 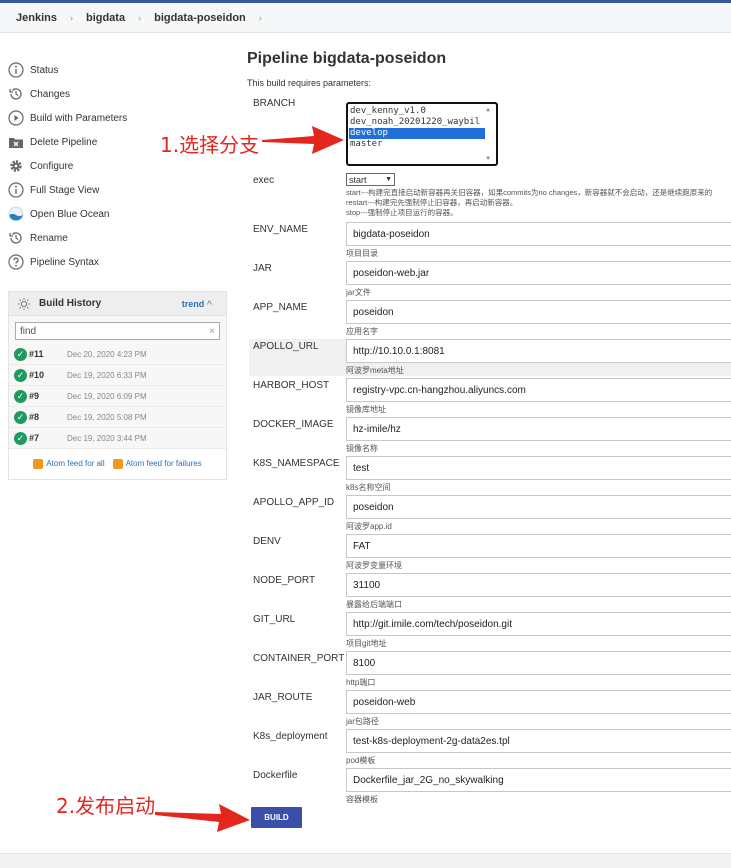 I want to click on param-input: 31100, so click(x=538, y=585).